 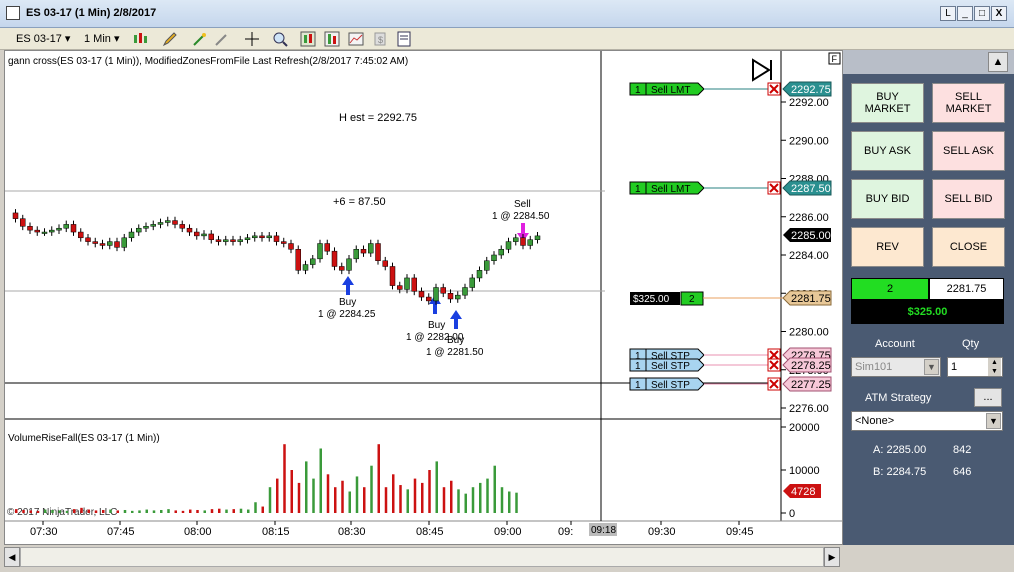 I want to click on interval-selector: 1 Min ▾, so click(x=101, y=39).